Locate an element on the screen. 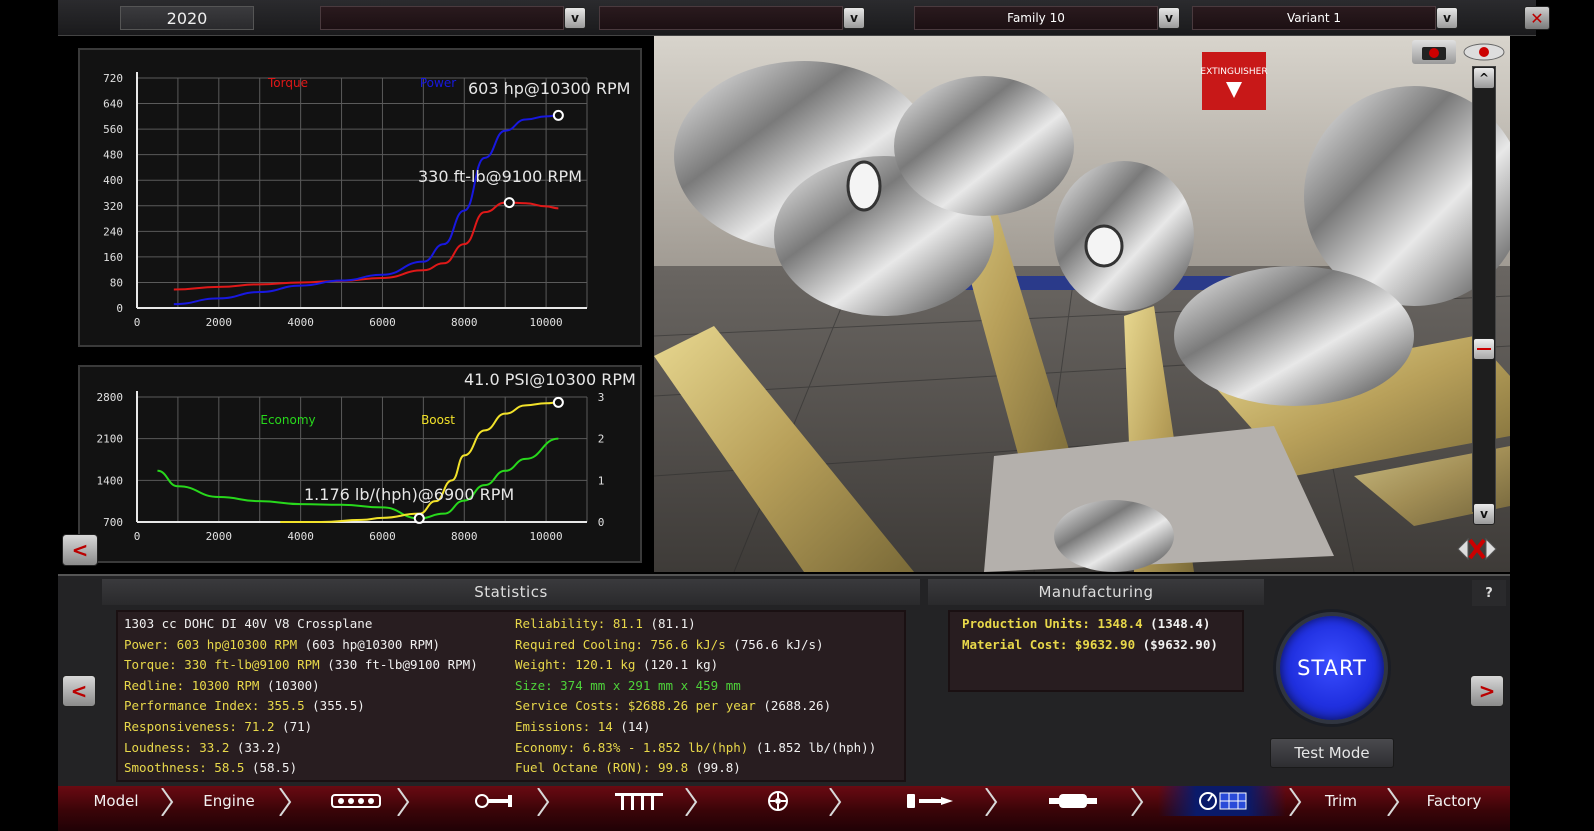 This screenshot has height=831, width=1594. top-bar: 2020 v v Family 10 v Variant 1 v ✕ is located at coordinates (804, 18).